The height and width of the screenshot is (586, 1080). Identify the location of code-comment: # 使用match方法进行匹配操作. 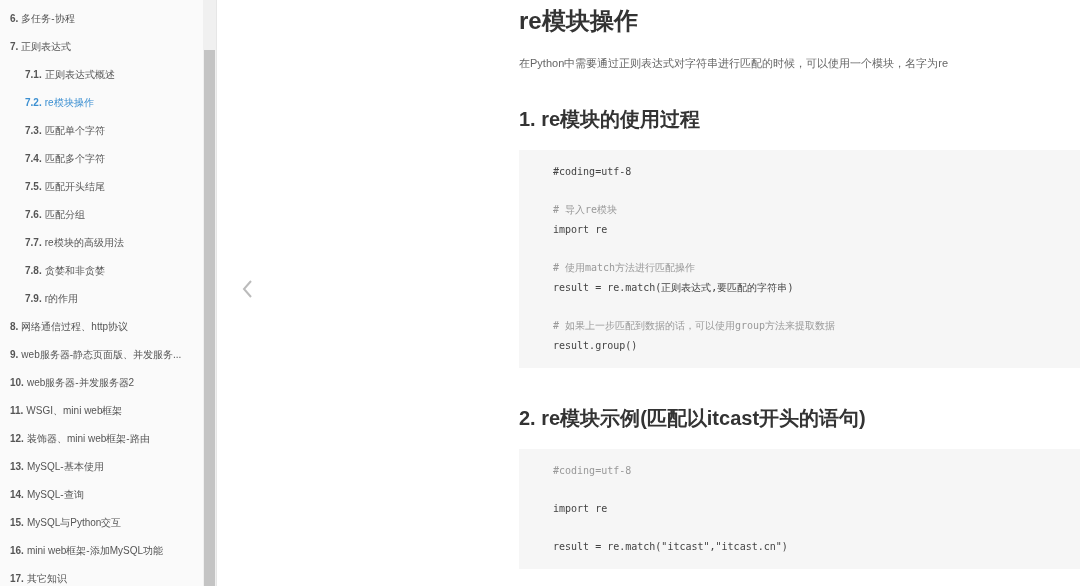
(625, 268).